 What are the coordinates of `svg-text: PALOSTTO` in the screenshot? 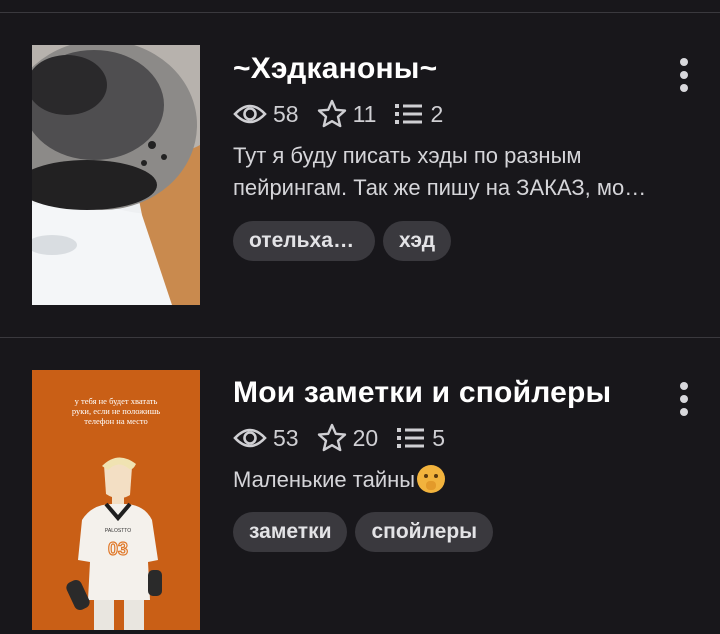 It's located at (118, 531).